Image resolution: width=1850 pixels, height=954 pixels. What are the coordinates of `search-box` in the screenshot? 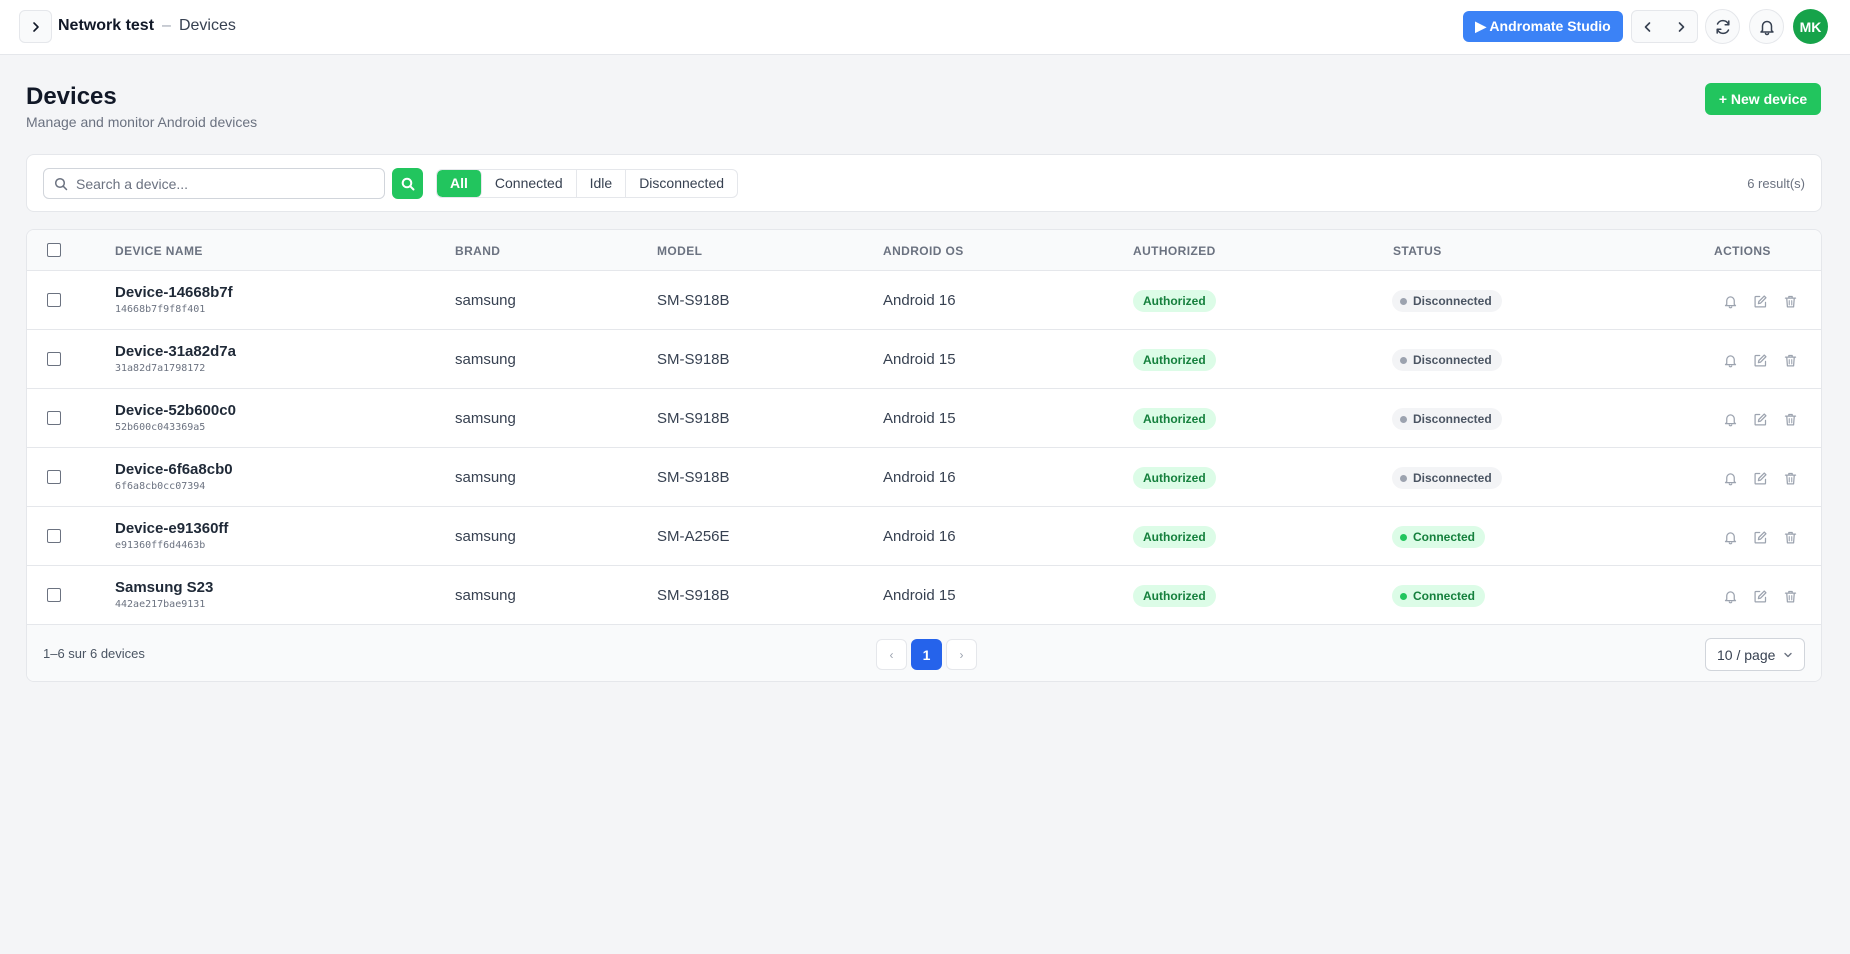 It's located at (214, 183).